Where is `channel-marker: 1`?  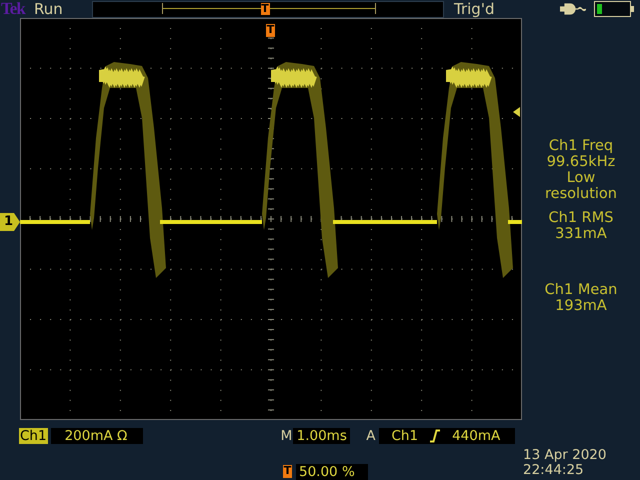
channel-marker: 1 is located at coordinates (10, 222).